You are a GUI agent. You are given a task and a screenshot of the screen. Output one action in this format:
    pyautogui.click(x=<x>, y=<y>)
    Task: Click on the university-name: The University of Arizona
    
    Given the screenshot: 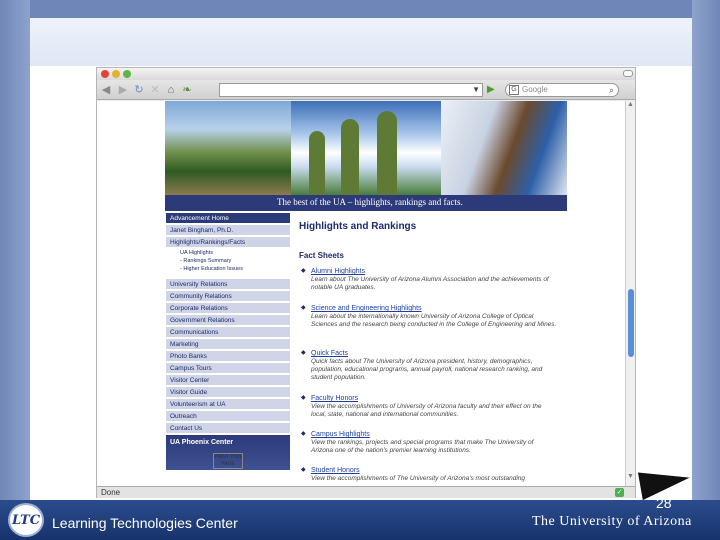 What is the action you would take?
    pyautogui.click(x=612, y=521)
    